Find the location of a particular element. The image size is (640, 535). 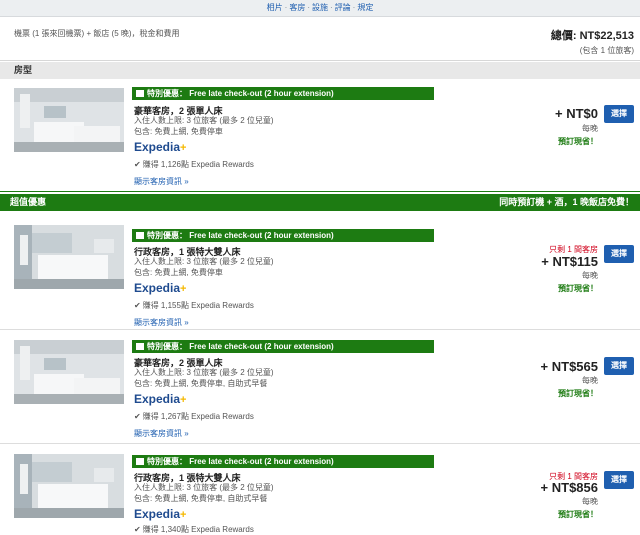

nav-amenities: 設施 is located at coordinates (320, 7).